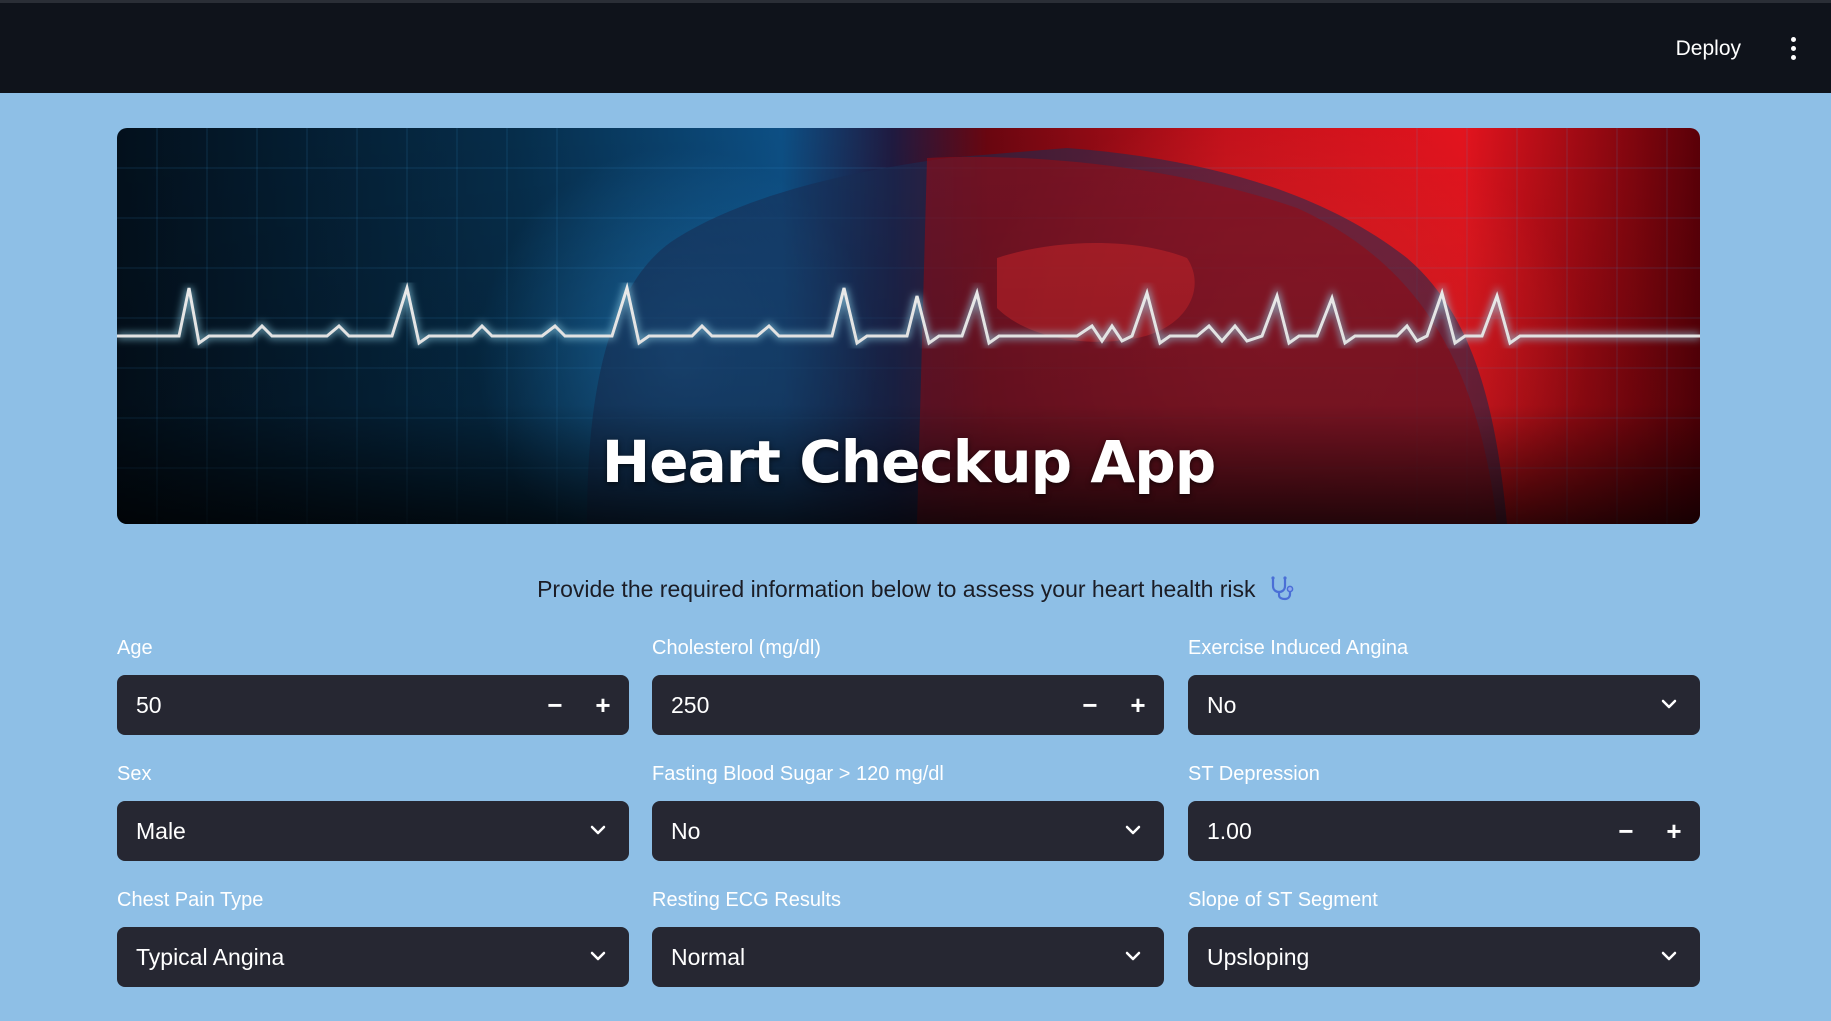  I want to click on fasting-blood-sugar-field: Fasting Blood Sugar > 120 mg/dl No, so click(908, 810).